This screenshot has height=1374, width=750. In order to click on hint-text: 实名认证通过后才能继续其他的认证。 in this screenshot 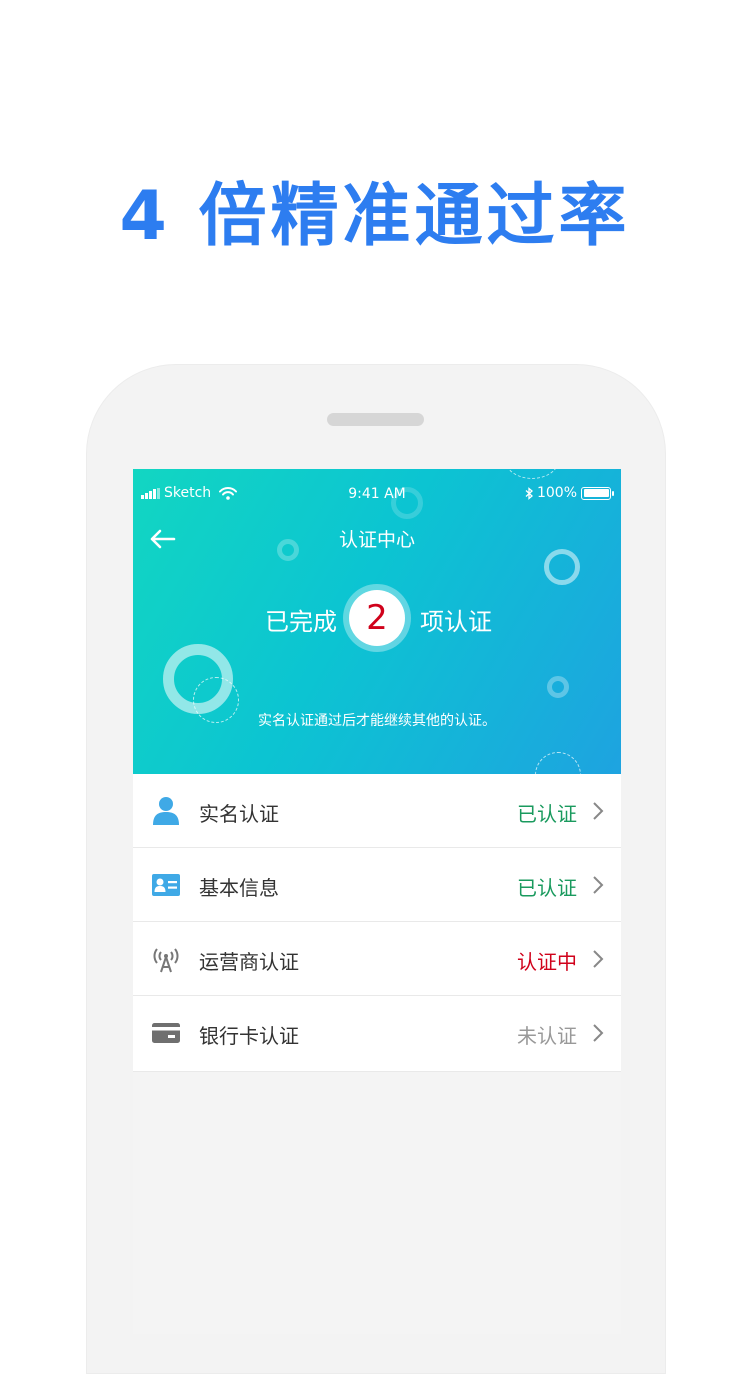, I will do `click(377, 721)`.